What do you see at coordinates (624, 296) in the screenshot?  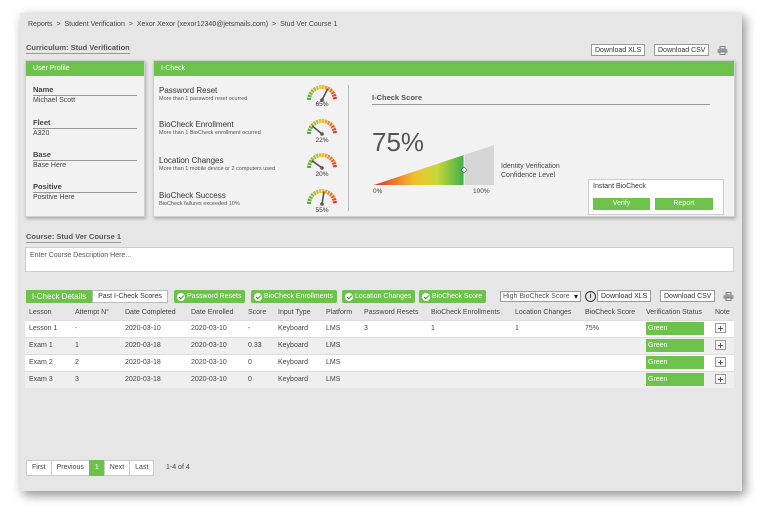 I see `details-download-xls-button: Download XLS` at bounding box center [624, 296].